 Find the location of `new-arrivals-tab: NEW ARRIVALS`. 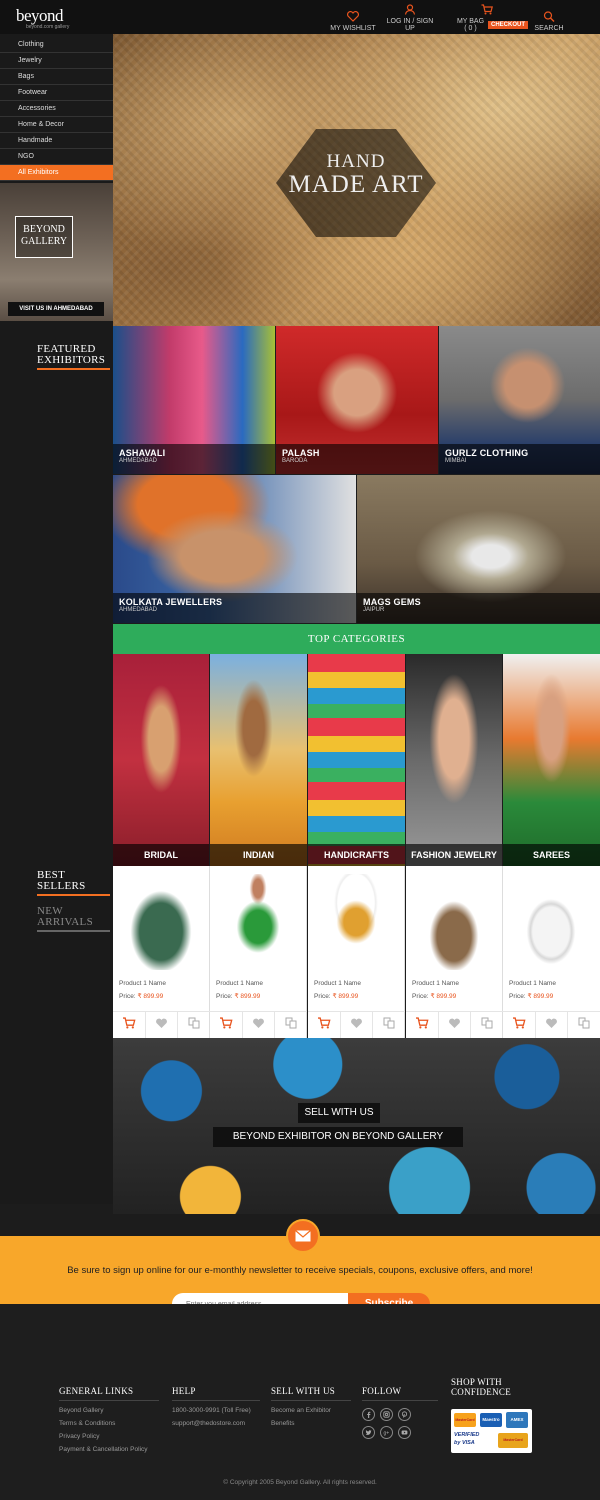

new-arrivals-tab: NEW ARRIVALS is located at coordinates (73, 919).